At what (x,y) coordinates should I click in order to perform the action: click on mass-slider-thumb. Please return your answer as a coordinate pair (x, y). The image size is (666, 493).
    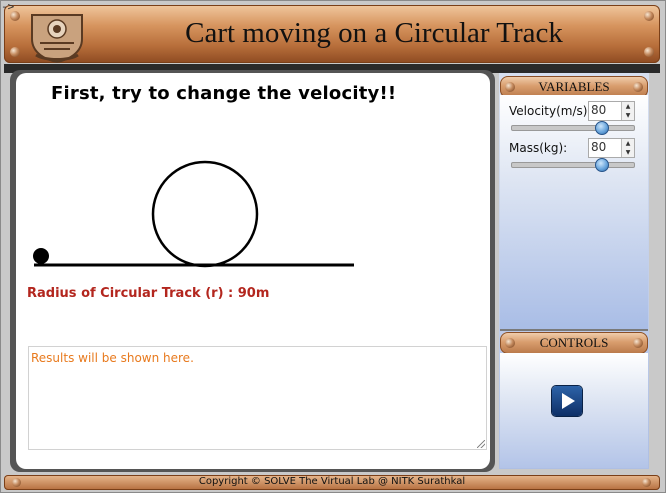
    Looking at the image, I should click on (601, 165).